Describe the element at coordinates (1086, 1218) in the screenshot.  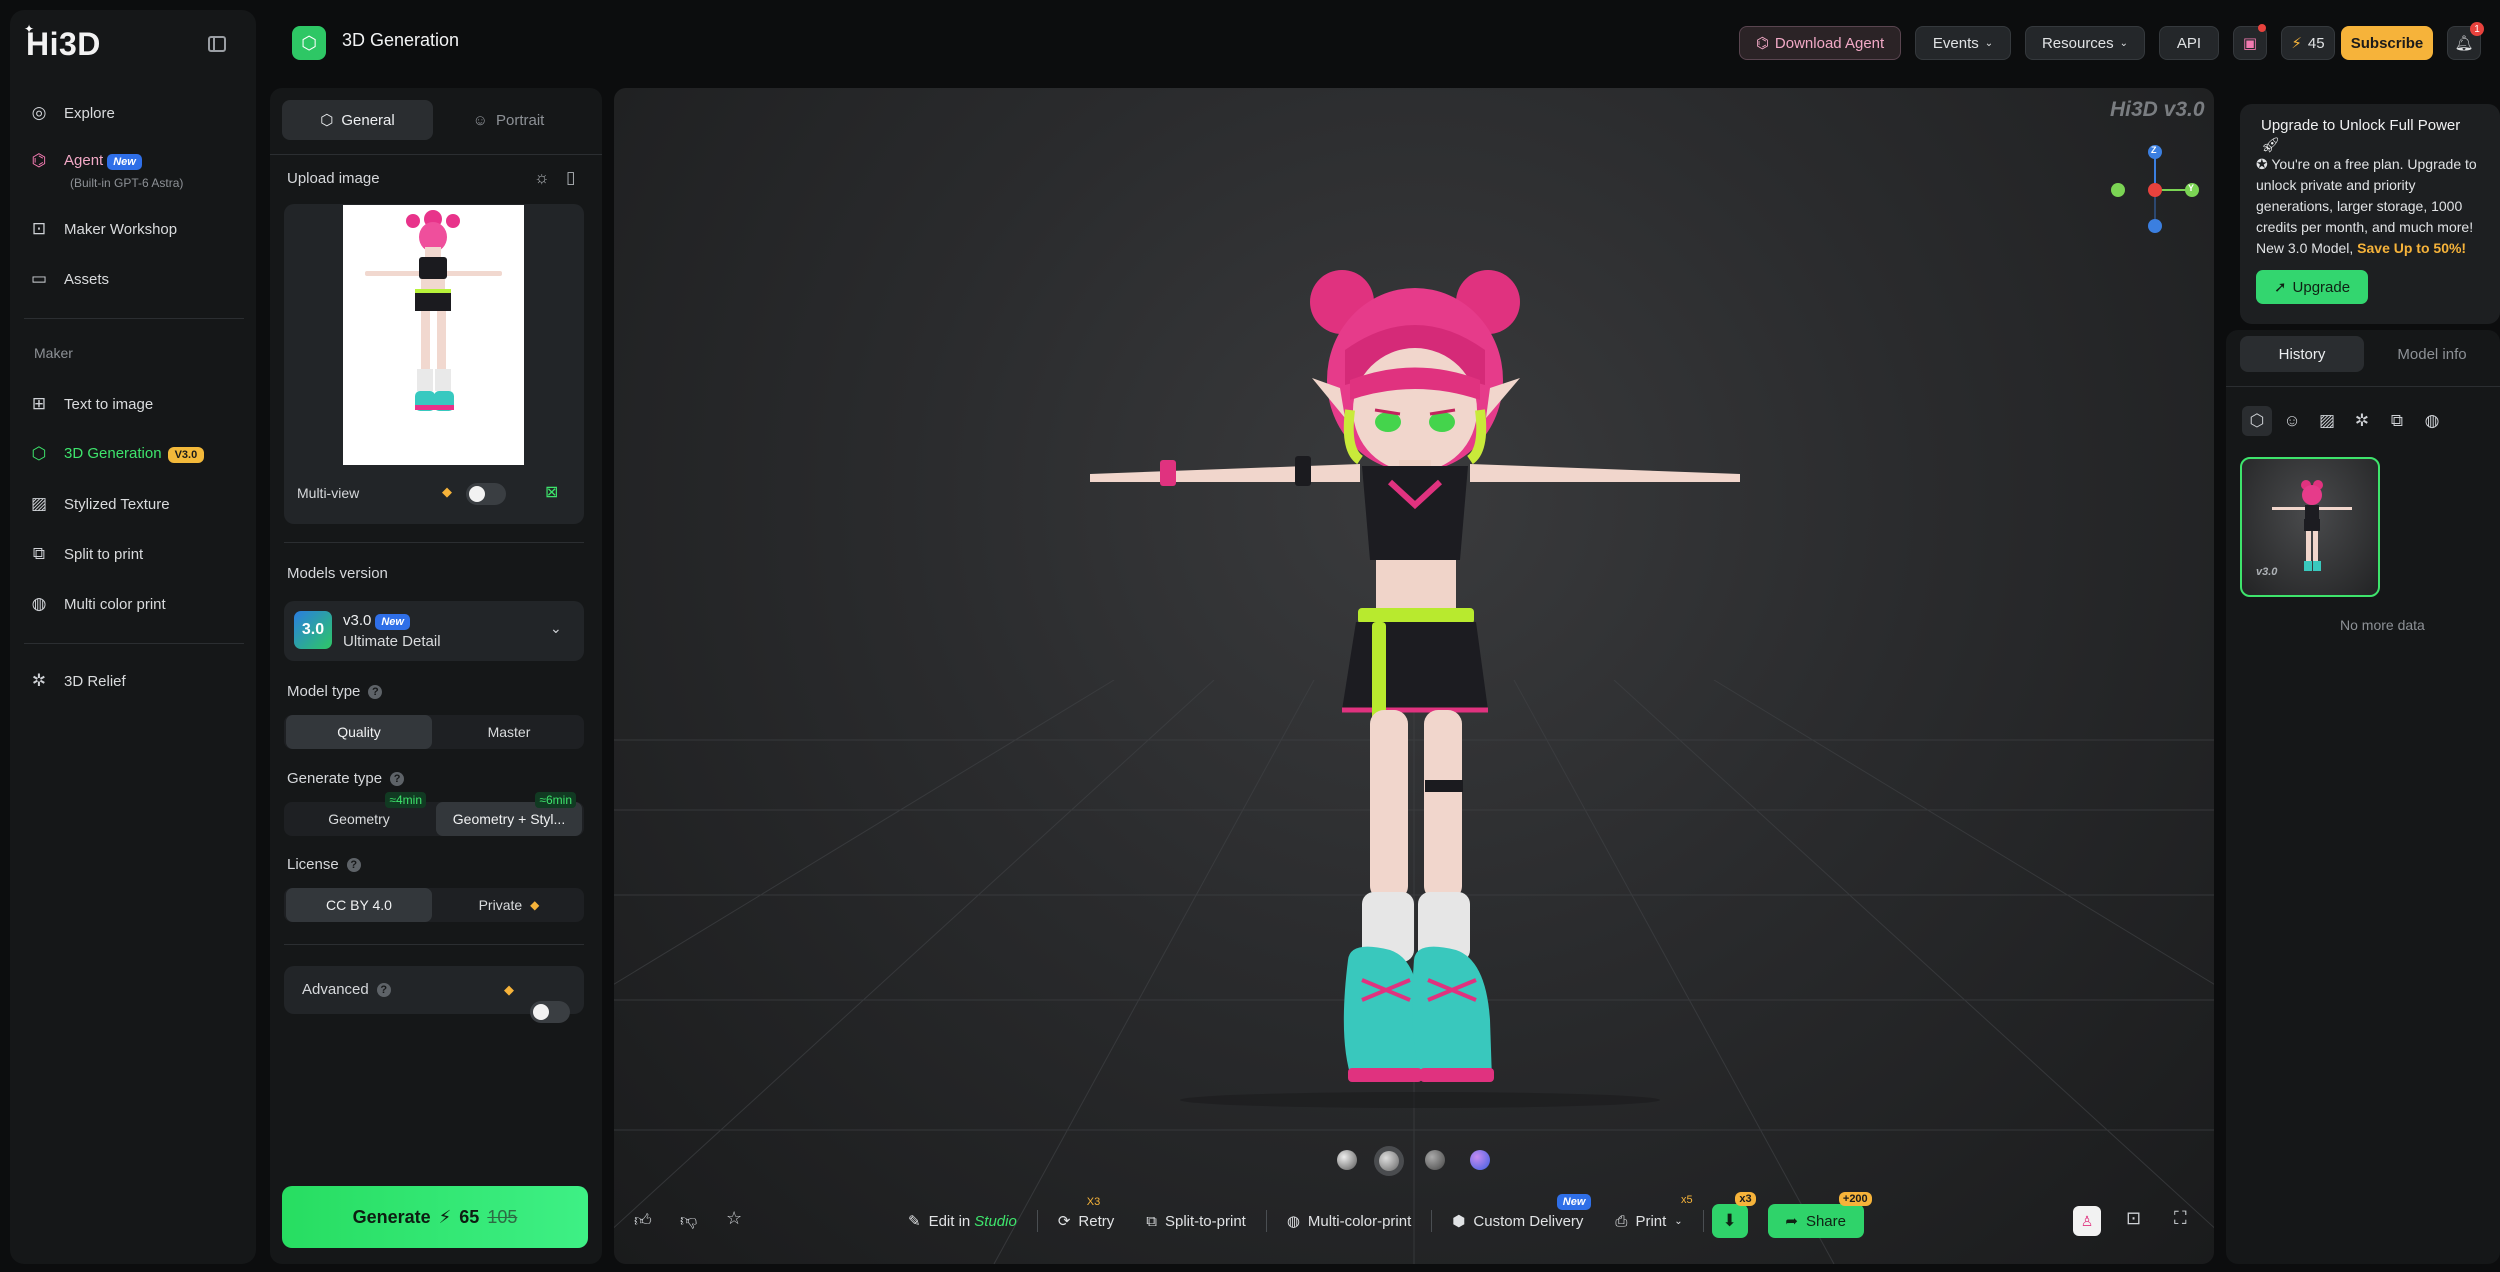
I see `retry-button: ⟳ Retry X3` at that location.